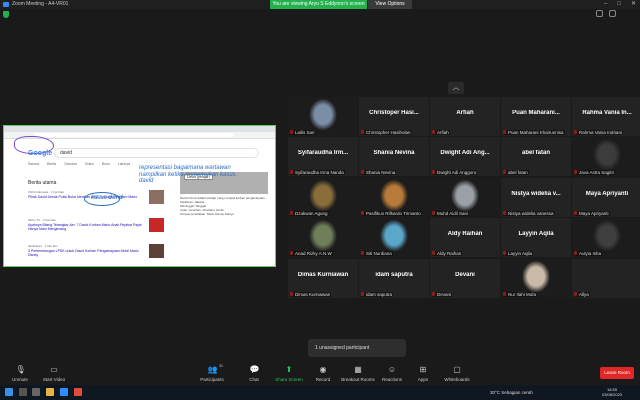  Describe the element at coordinates (323, 237) in the screenshot. I see `participant-tile: Anad Rizky A.N.W` at that location.